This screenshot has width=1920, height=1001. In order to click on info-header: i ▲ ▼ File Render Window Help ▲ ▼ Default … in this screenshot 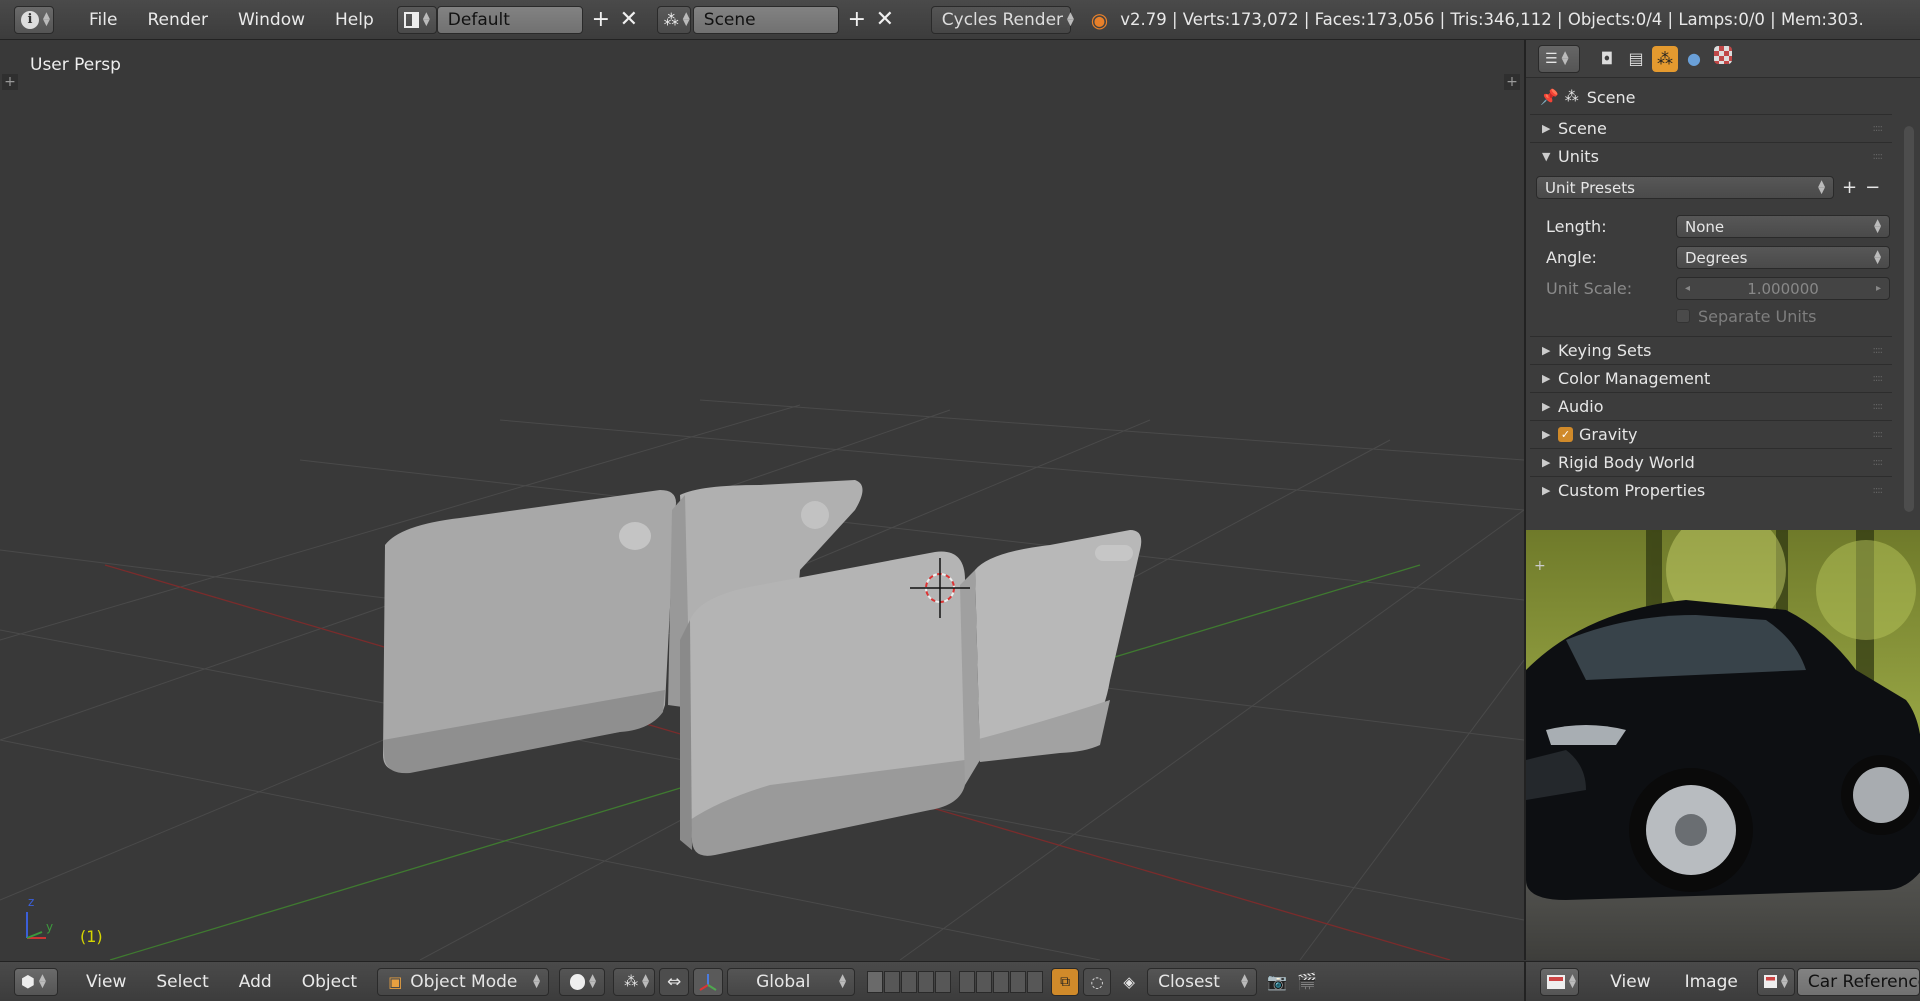, I will do `click(960, 20)`.